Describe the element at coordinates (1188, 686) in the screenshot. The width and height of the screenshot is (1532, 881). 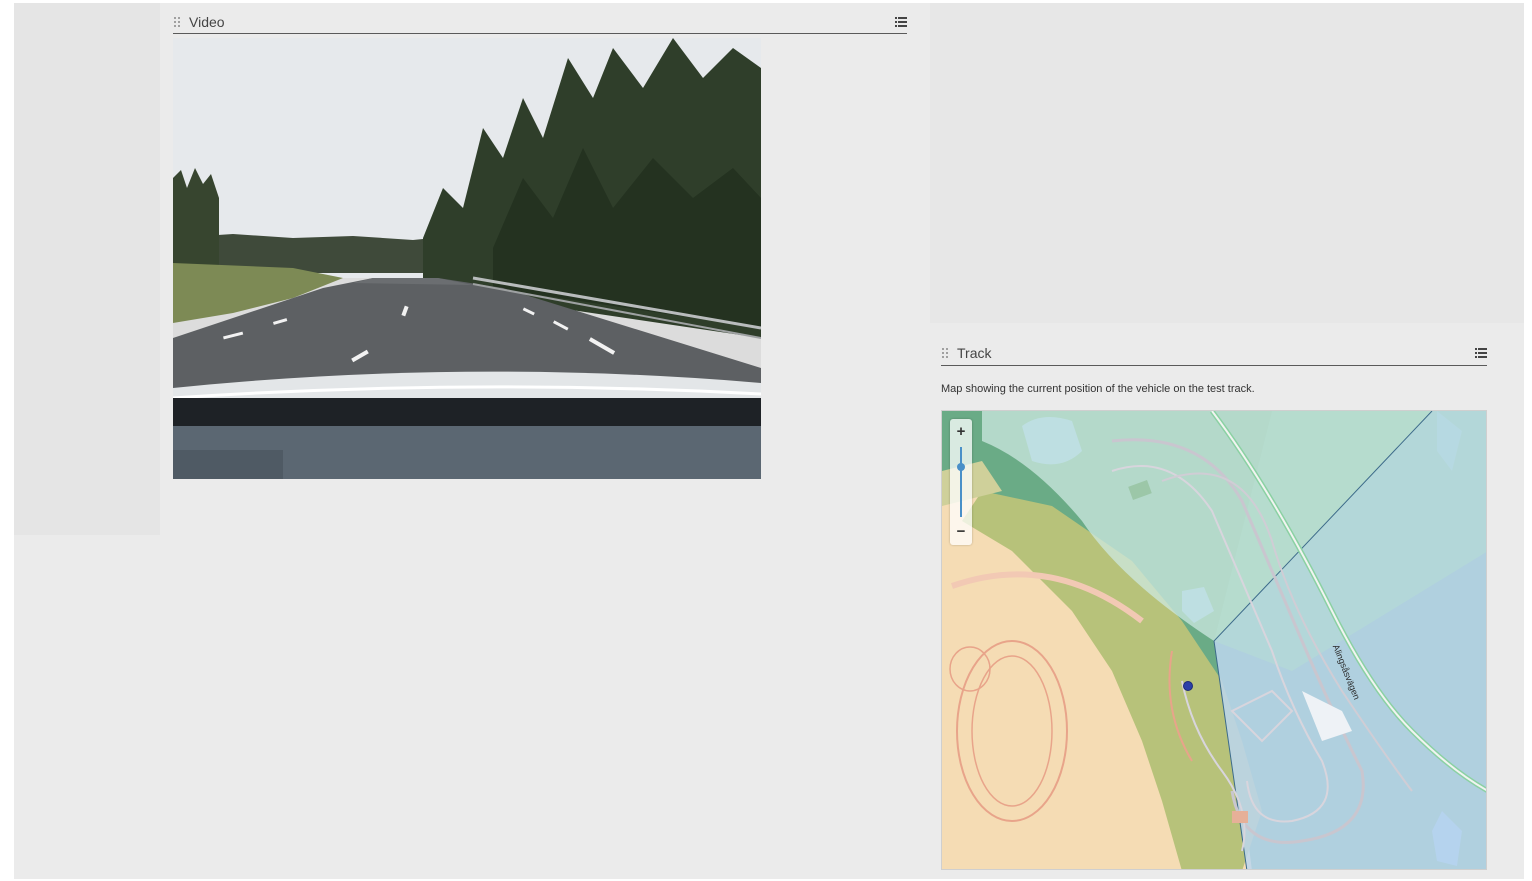
I see `vehicle-marker` at that location.